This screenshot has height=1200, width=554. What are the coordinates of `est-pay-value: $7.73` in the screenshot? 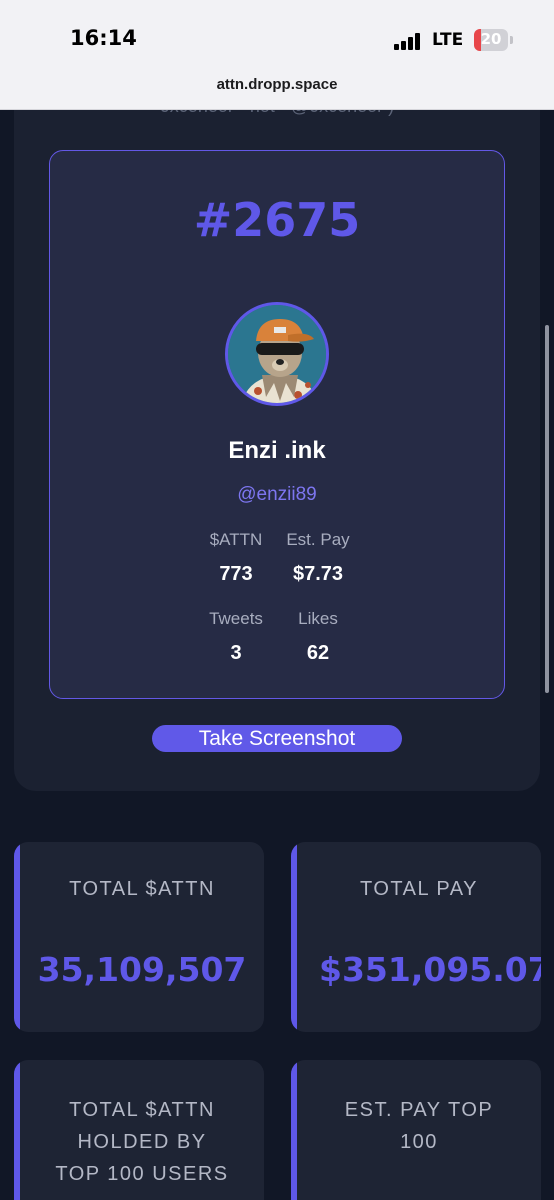 It's located at (318, 574).